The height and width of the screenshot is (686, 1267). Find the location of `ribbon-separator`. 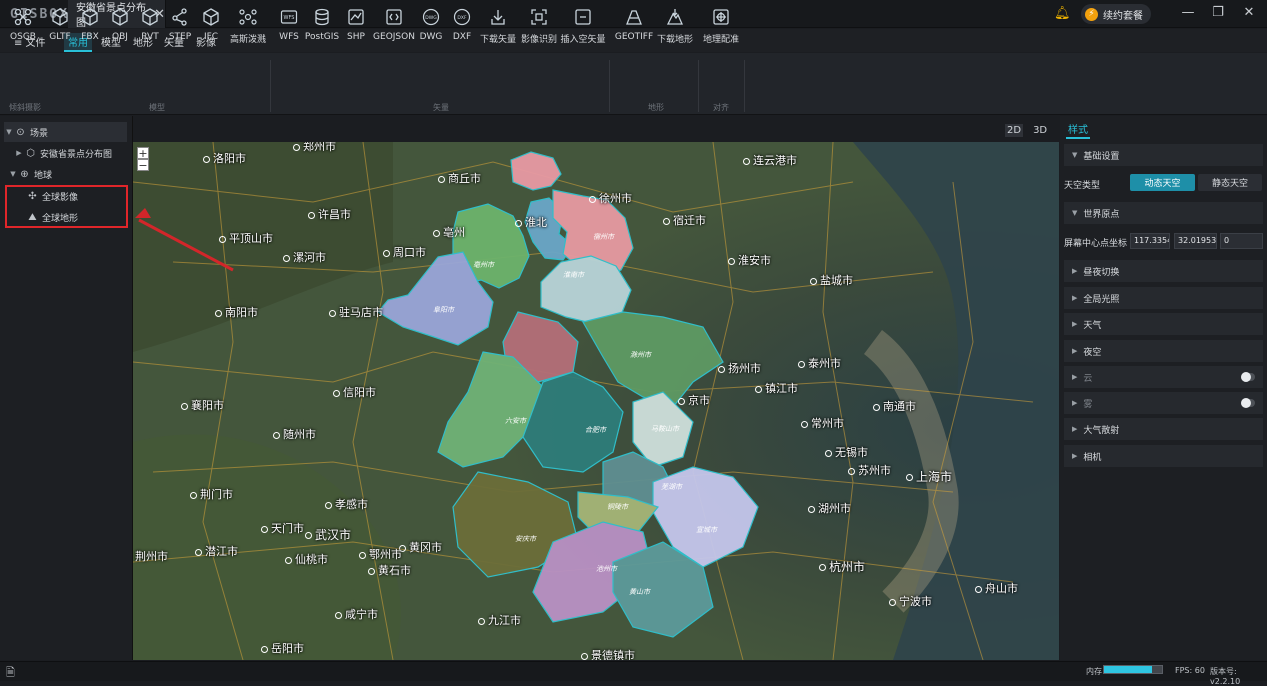

ribbon-separator is located at coordinates (698, 86).